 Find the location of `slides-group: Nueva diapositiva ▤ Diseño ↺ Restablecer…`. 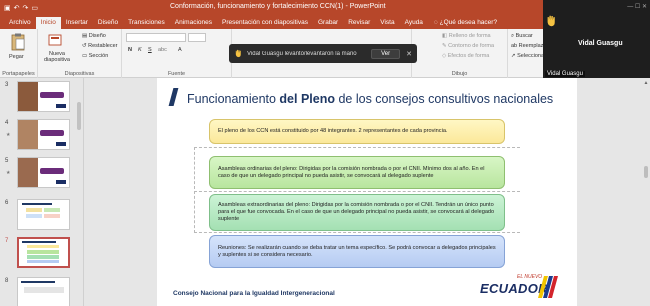

slides-group: Nueva diapositiva ▤ Diseño ↺ Restablecer… is located at coordinates (80, 53).